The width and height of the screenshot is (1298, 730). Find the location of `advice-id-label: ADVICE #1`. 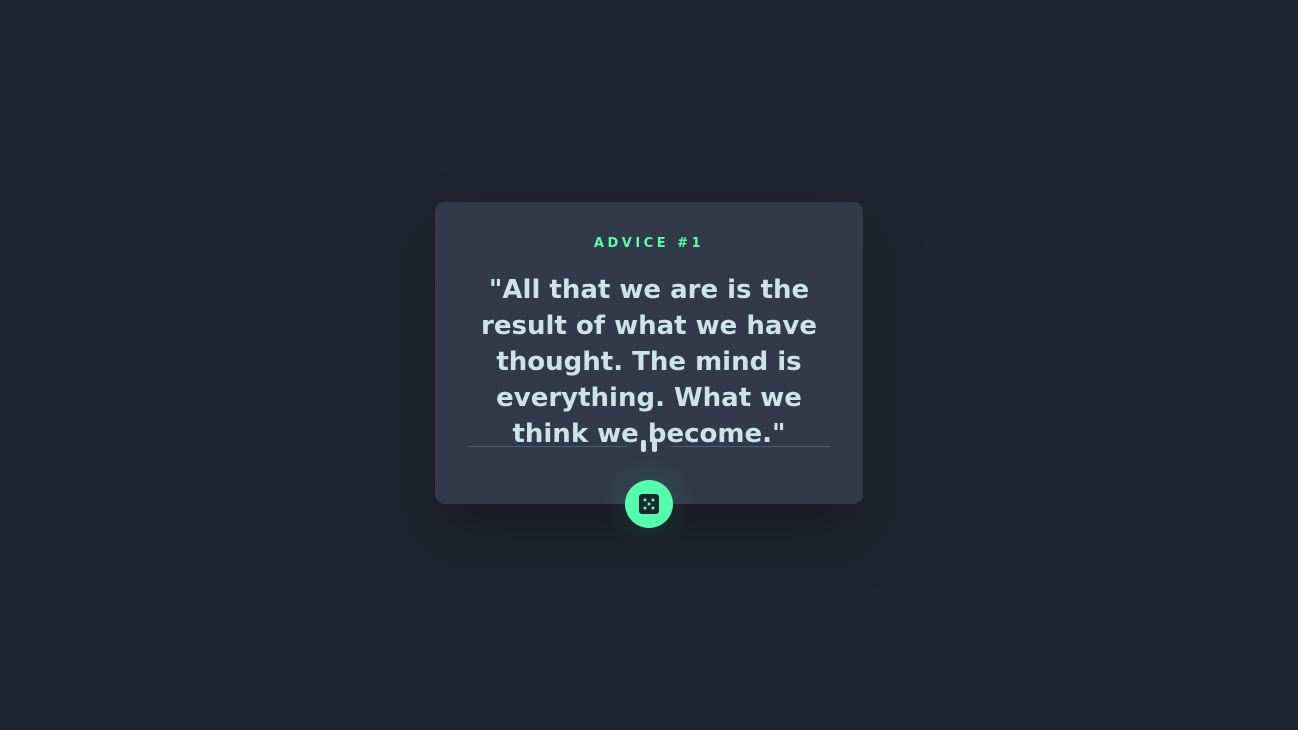

advice-id-label: ADVICE #1 is located at coordinates (649, 243).